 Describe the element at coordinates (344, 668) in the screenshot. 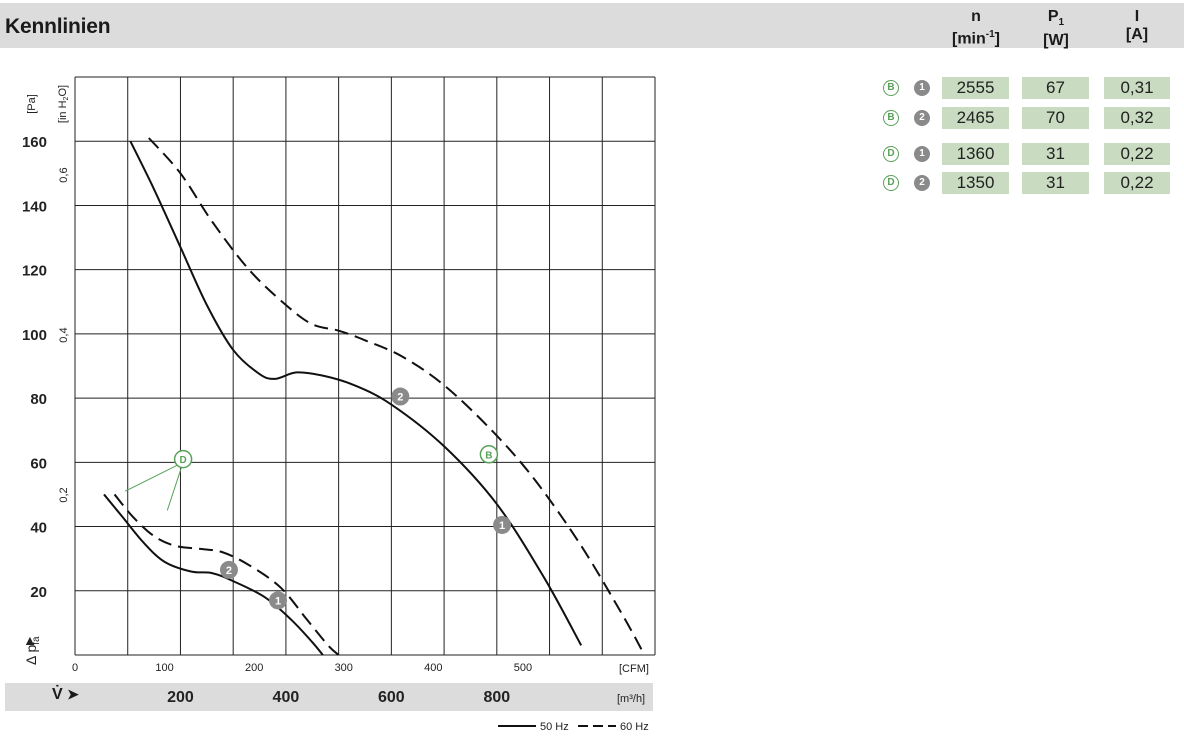

I see `x-tick-label-cfm: 300` at that location.